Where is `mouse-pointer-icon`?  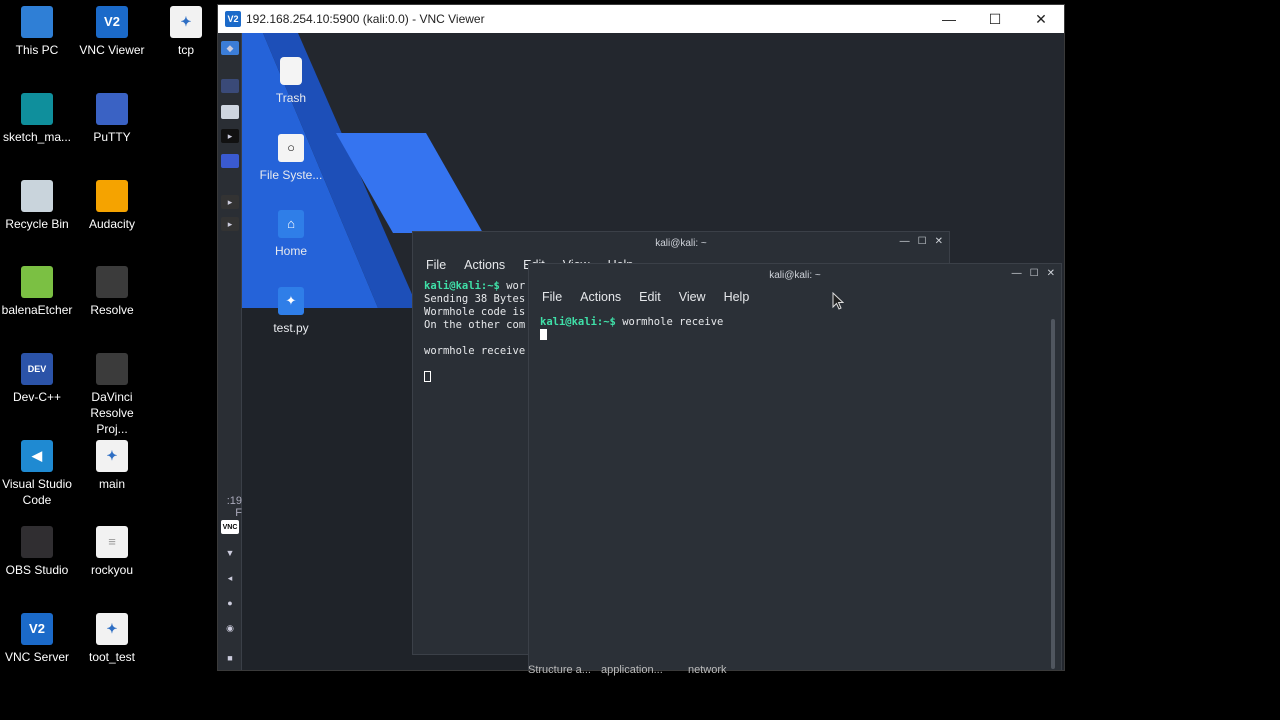 mouse-pointer-icon is located at coordinates (838, 301).